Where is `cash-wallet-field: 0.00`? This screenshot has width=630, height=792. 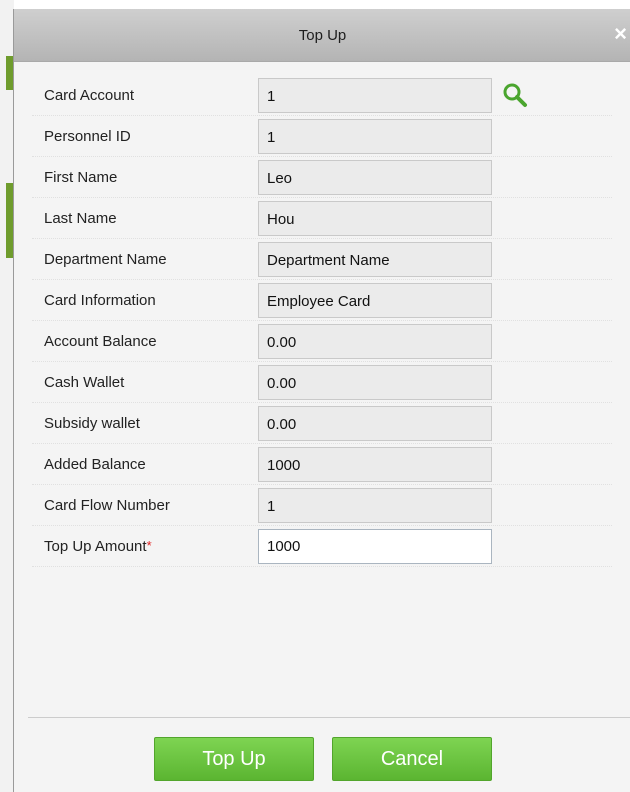 cash-wallet-field: 0.00 is located at coordinates (375, 382).